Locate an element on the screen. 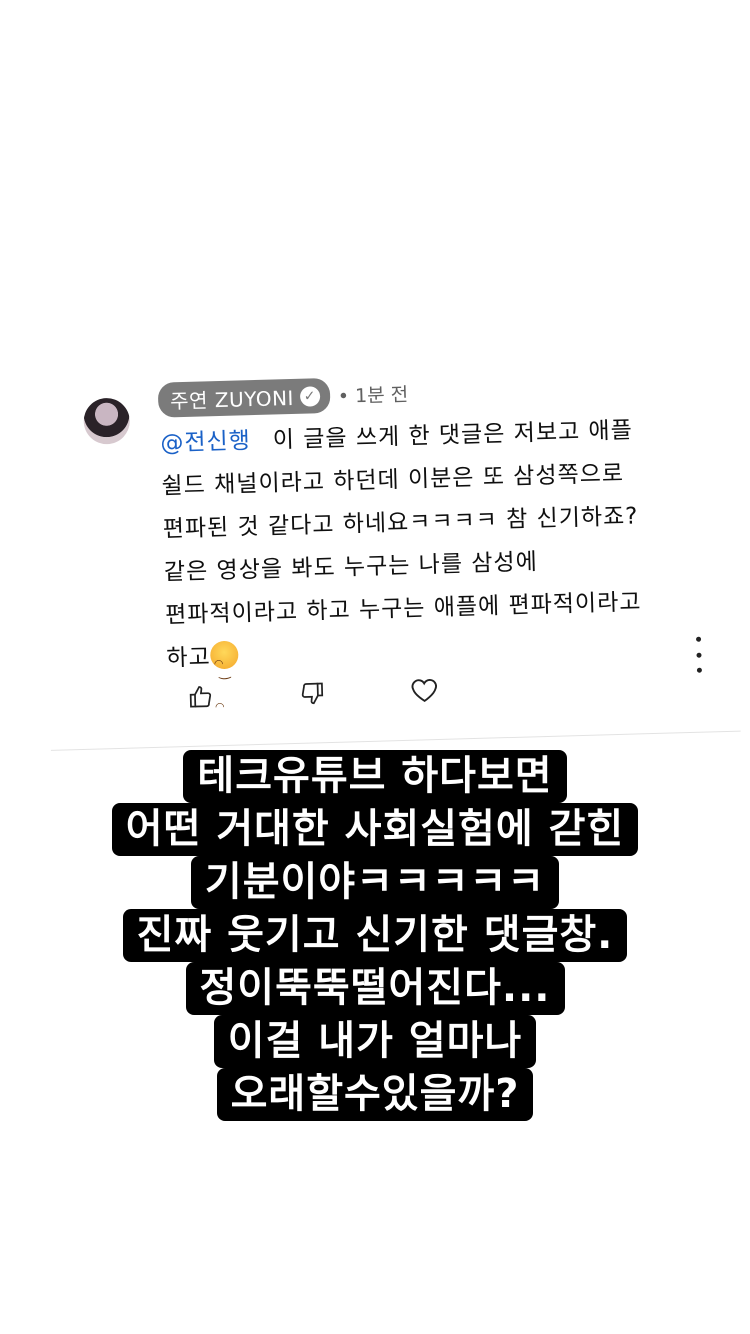 The height and width of the screenshot is (1334, 750). comment-line: 이 글을 쓰게 한 댓글은 저보고 애플 is located at coordinates (453, 435).